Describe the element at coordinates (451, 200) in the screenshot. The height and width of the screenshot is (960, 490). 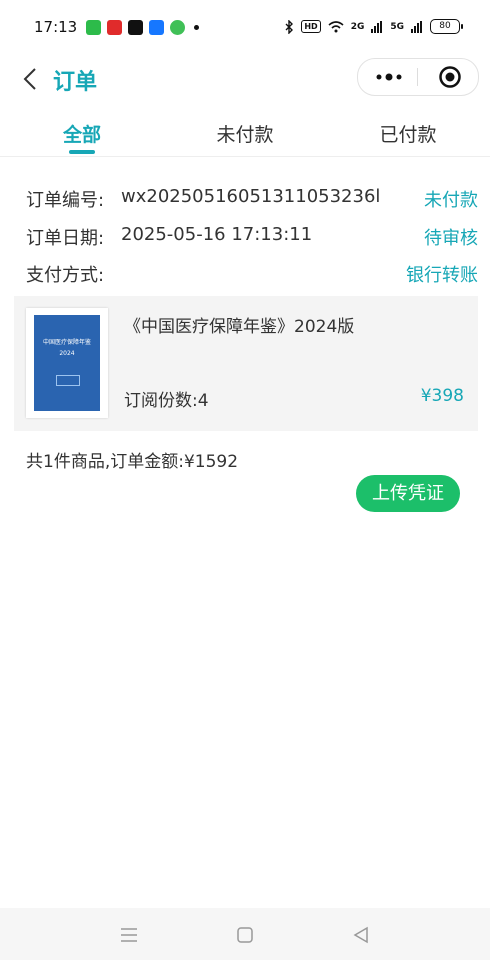
I see `payment-status: 未付款` at that location.